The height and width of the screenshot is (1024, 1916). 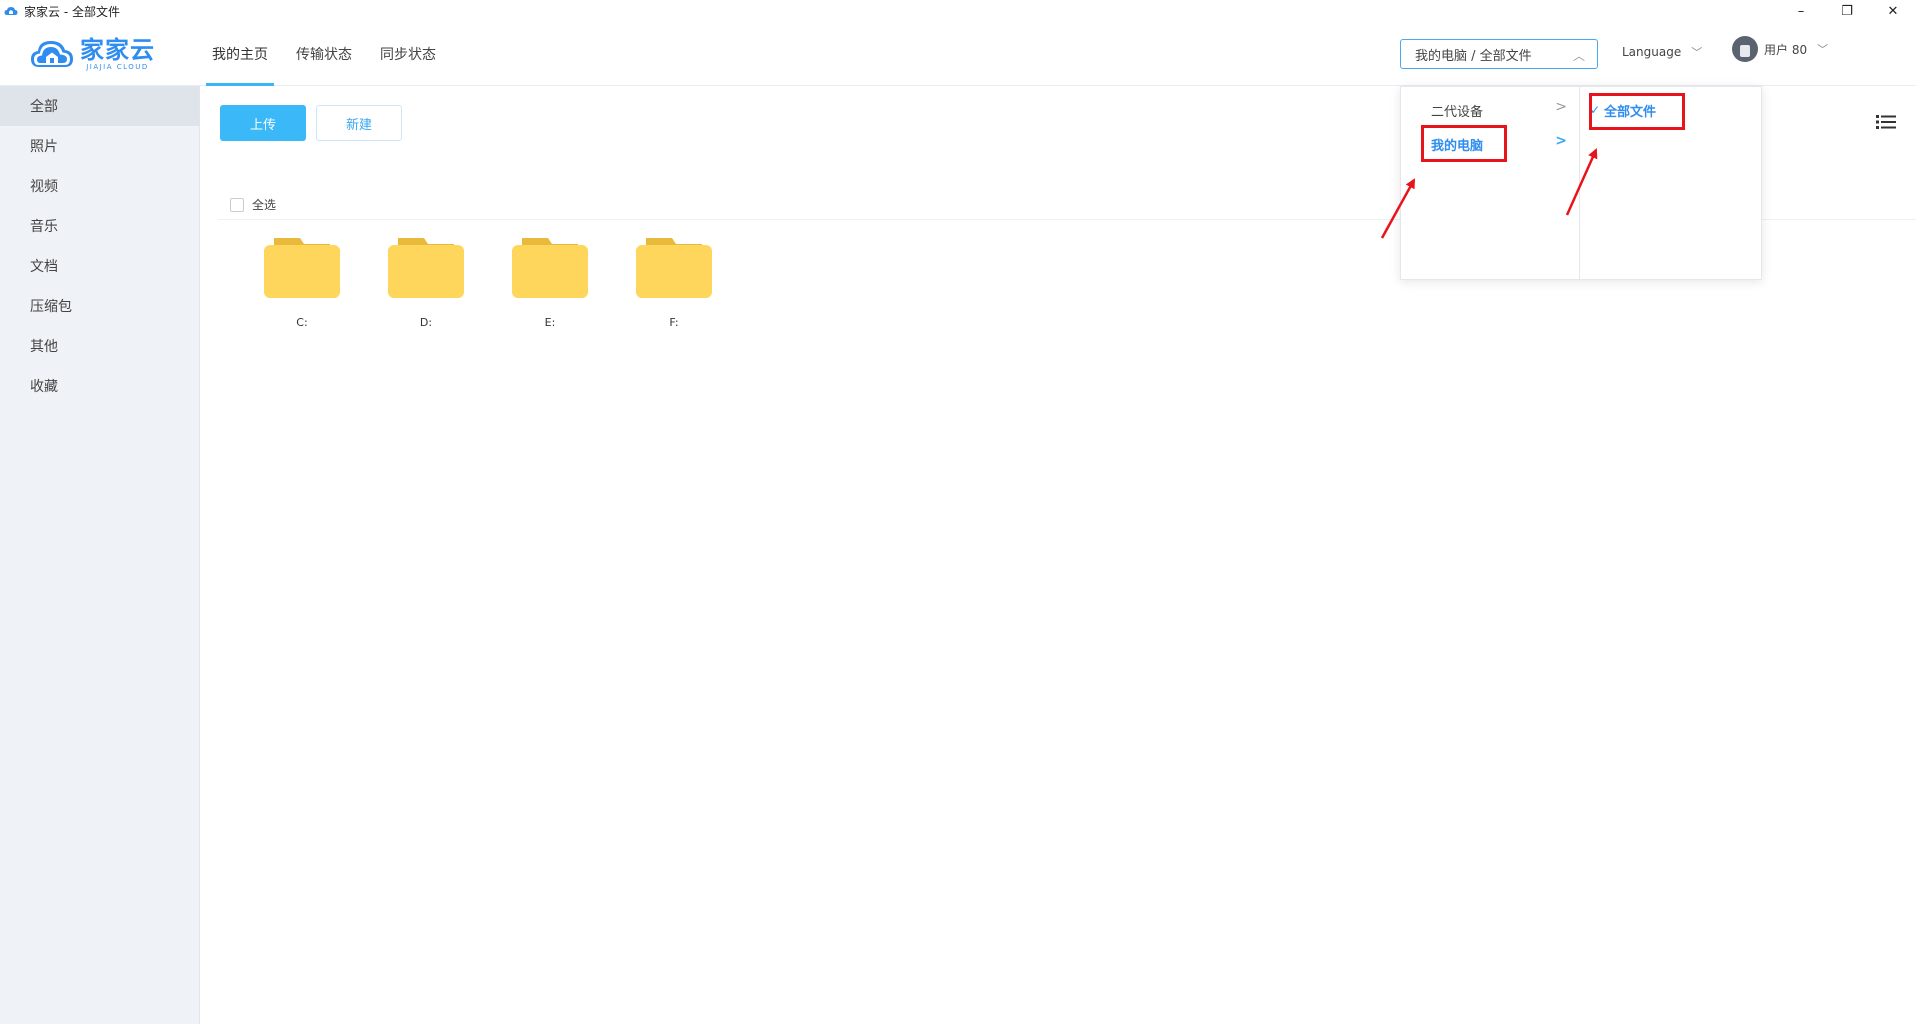 I want to click on folder-item: C:, so click(x=302, y=282).